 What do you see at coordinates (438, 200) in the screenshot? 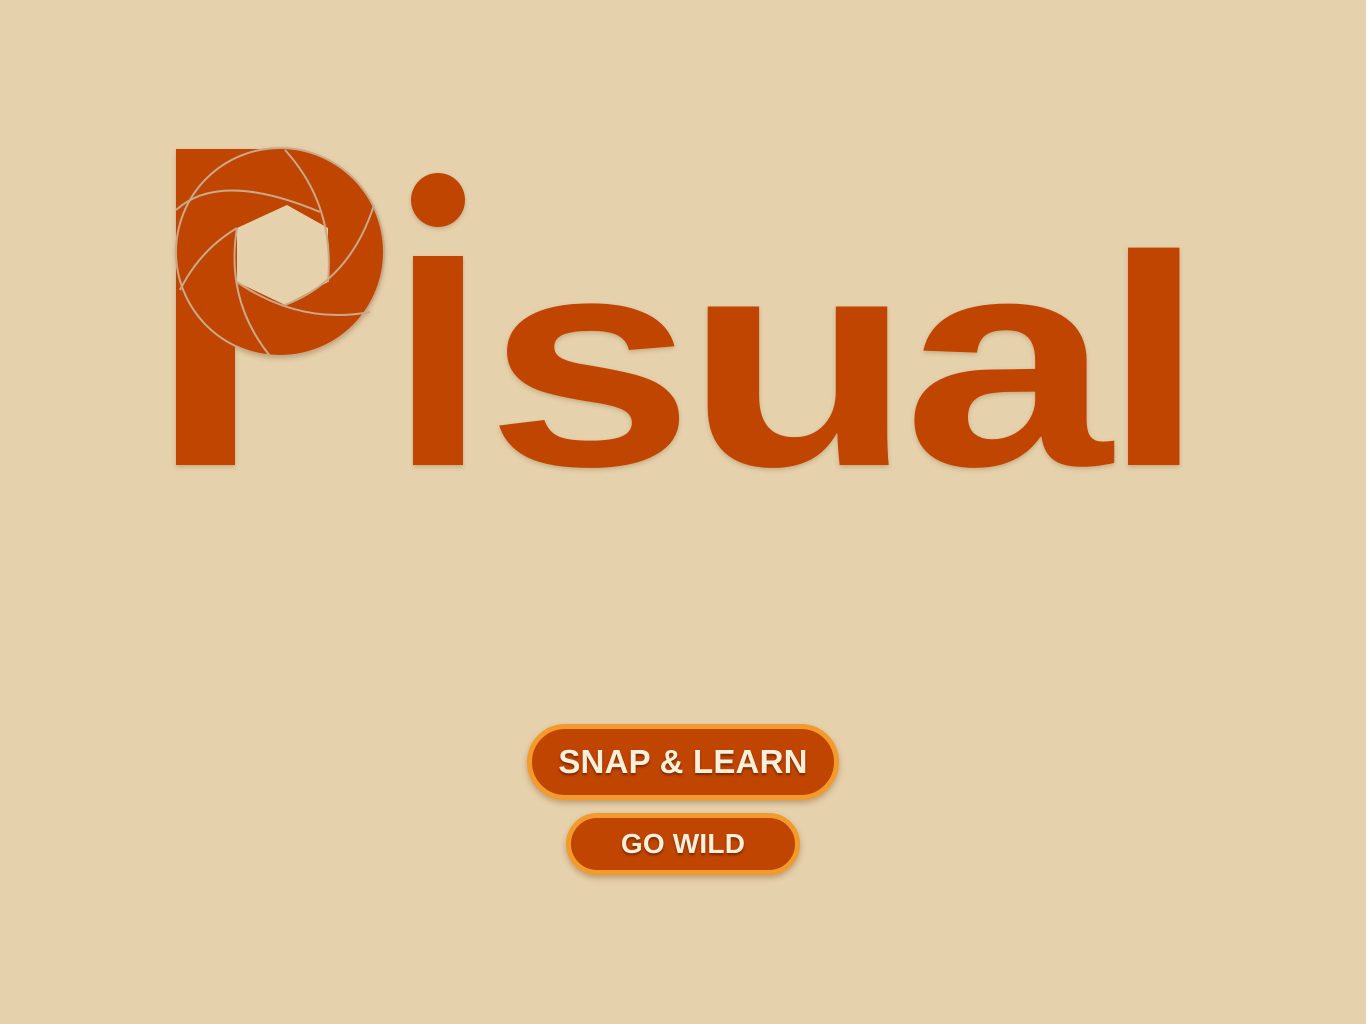
I see `logo-i-dot` at bounding box center [438, 200].